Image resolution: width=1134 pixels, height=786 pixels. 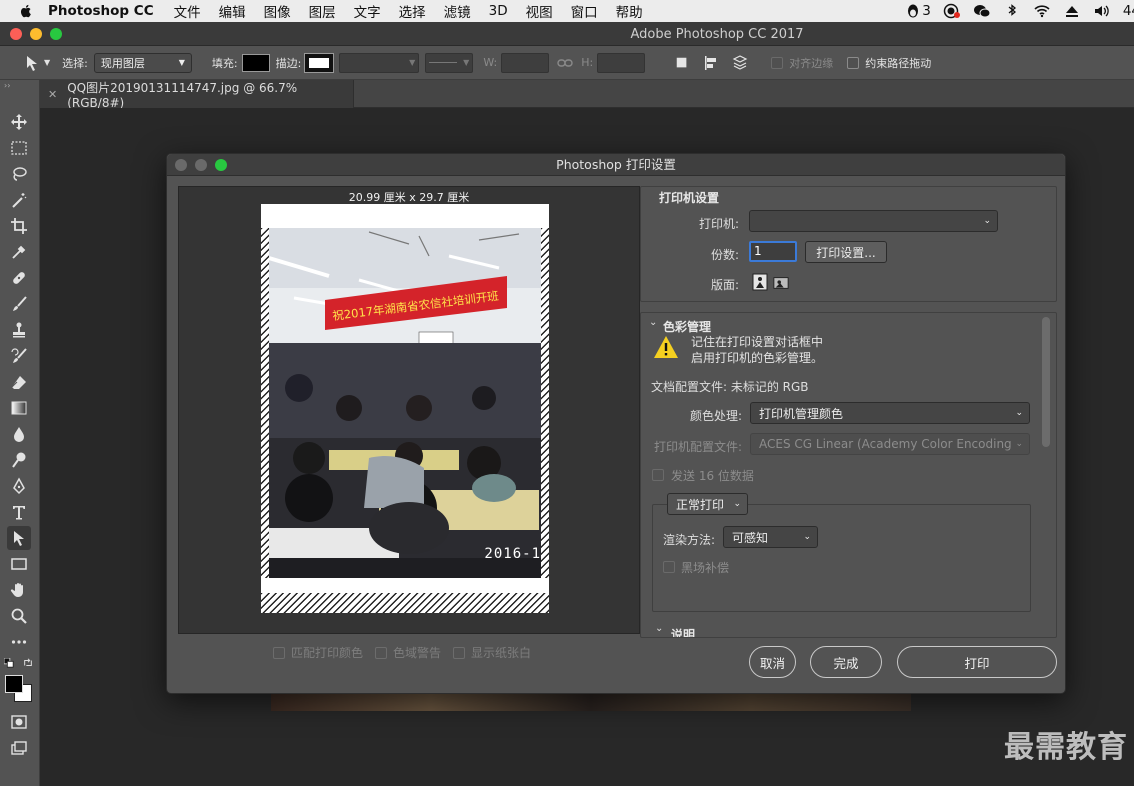 I want to click on link-icon, so click(x=565, y=63).